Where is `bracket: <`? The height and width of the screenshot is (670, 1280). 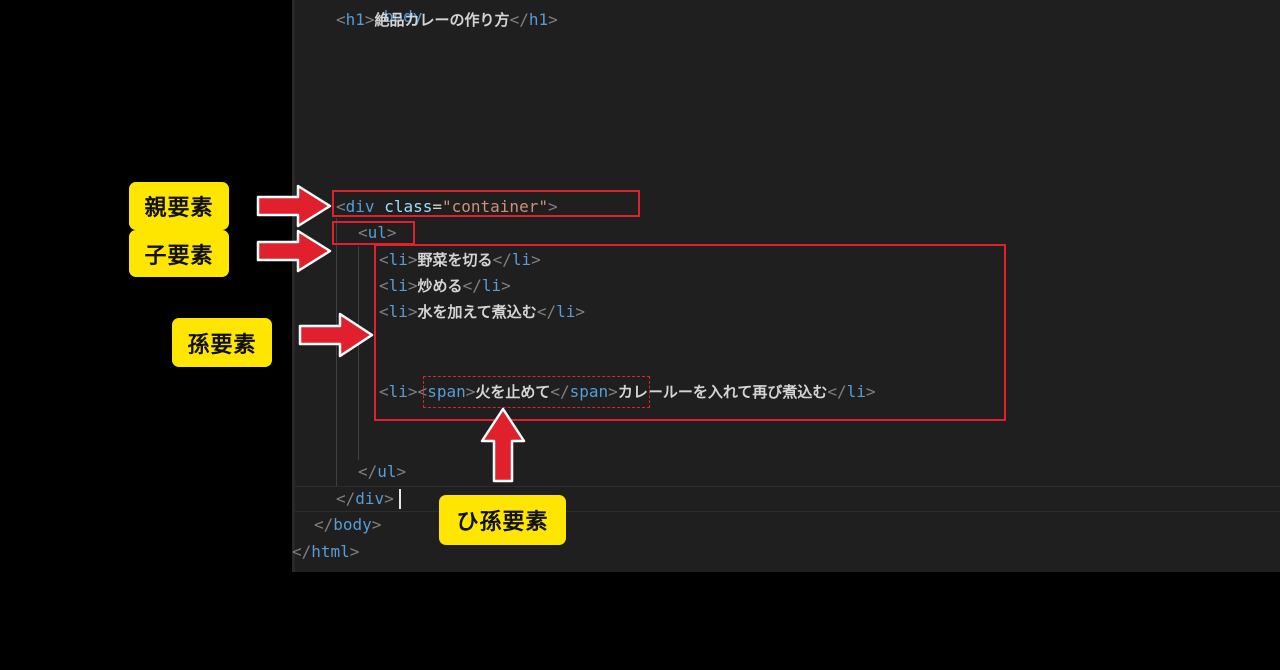
bracket: < is located at coordinates (341, 19).